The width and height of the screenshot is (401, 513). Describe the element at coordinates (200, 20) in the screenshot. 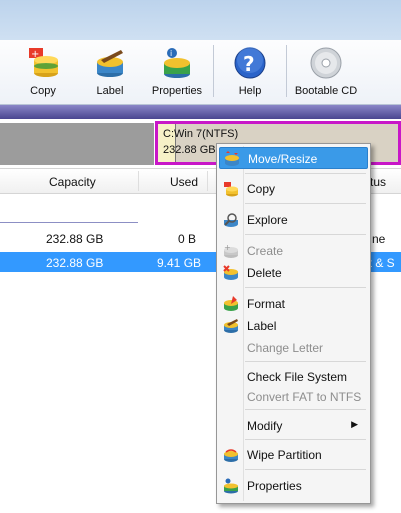

I see `title-bar` at that location.